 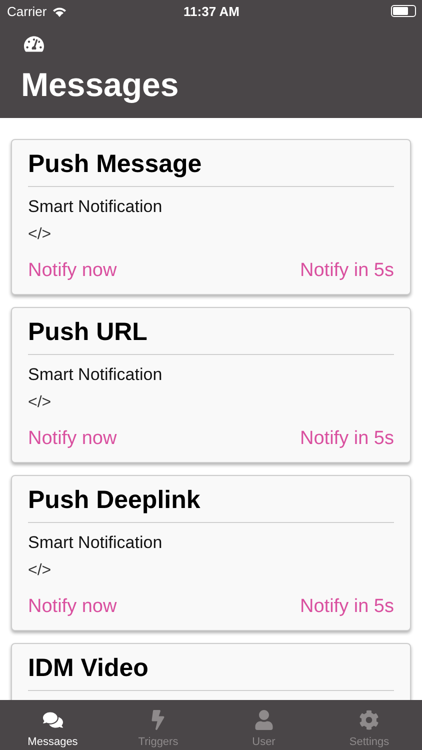 What do you see at coordinates (369, 720) in the screenshot?
I see `settings-icon` at bounding box center [369, 720].